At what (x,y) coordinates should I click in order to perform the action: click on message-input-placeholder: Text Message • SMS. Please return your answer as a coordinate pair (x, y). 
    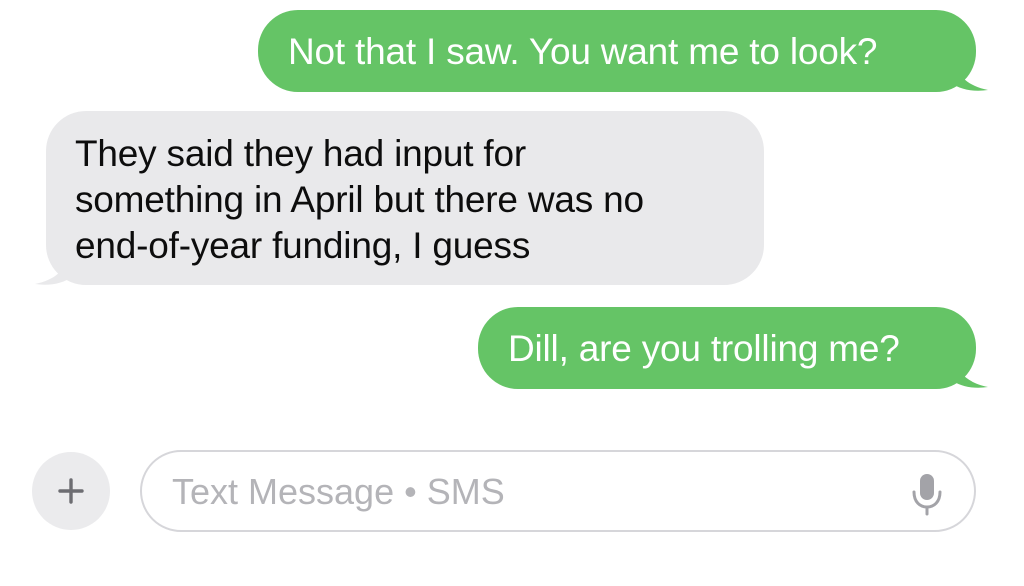
    Looking at the image, I should click on (338, 491).